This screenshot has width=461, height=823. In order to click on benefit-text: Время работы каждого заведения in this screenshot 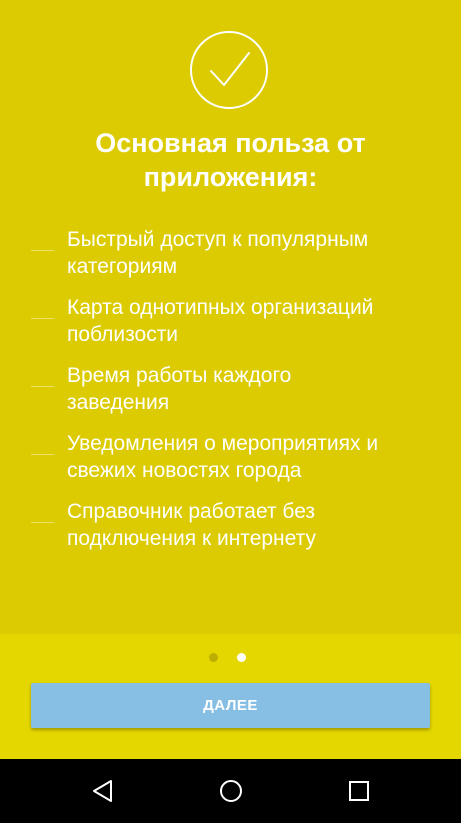, I will do `click(179, 389)`.